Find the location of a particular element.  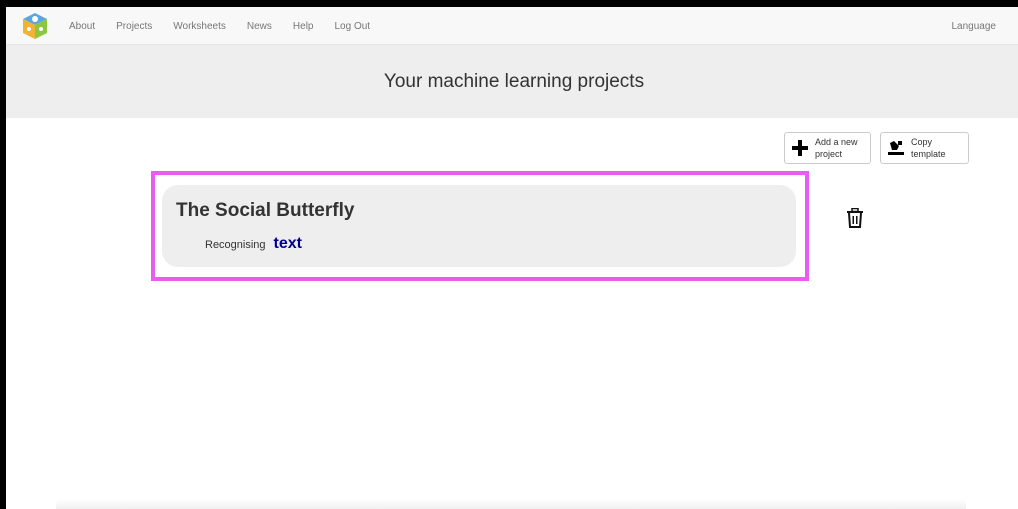

nav-news: News is located at coordinates (259, 26).